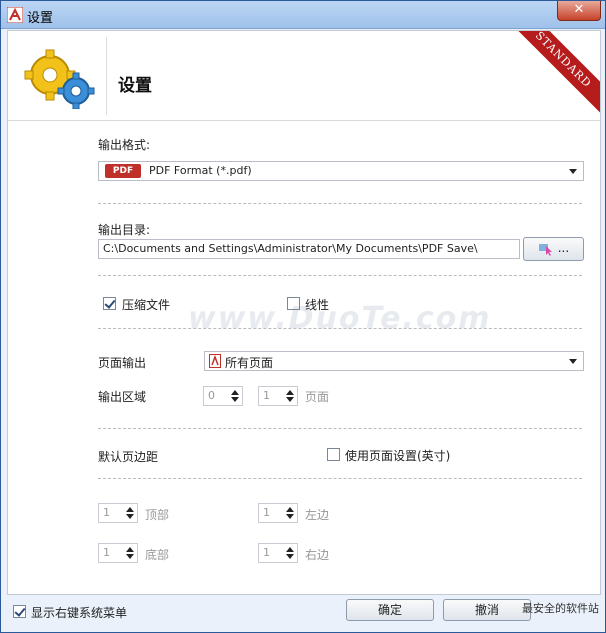 The width and height of the screenshot is (606, 633). What do you see at coordinates (123, 171) in the screenshot?
I see `pdf-badge: PDF` at bounding box center [123, 171].